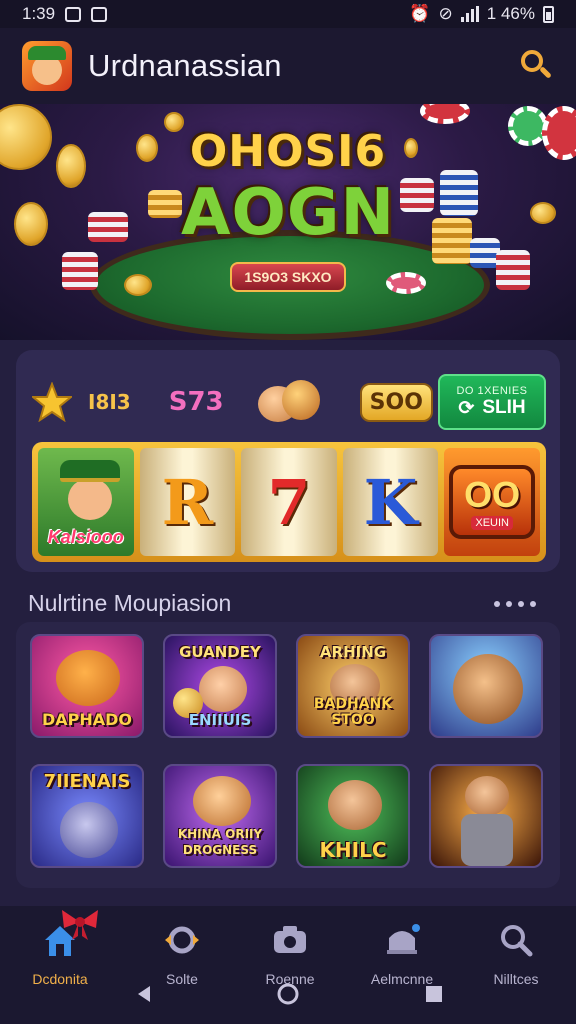 Image resolution: width=576 pixels, height=1024 pixels. Describe the element at coordinates (109, 402) in the screenshot. I see `stat-value-1: I8I3` at that location.